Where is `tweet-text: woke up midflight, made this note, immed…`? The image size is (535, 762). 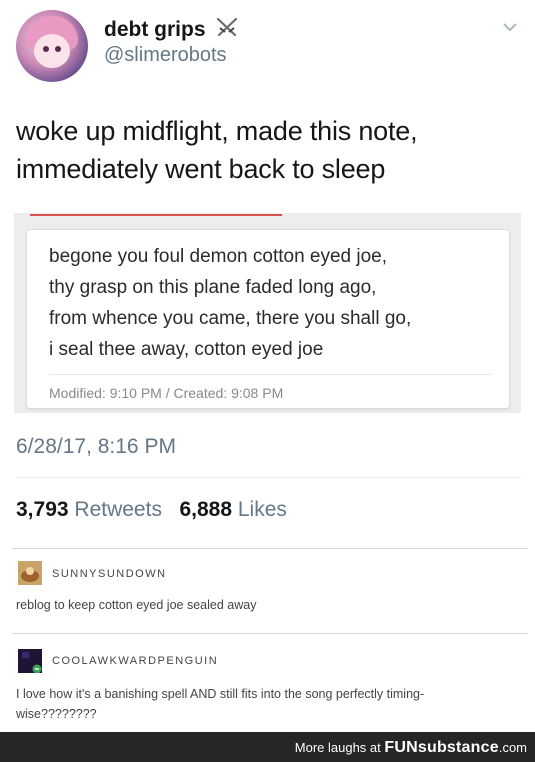 tweet-text: woke up midflight, made this note, immed… is located at coordinates (266, 150).